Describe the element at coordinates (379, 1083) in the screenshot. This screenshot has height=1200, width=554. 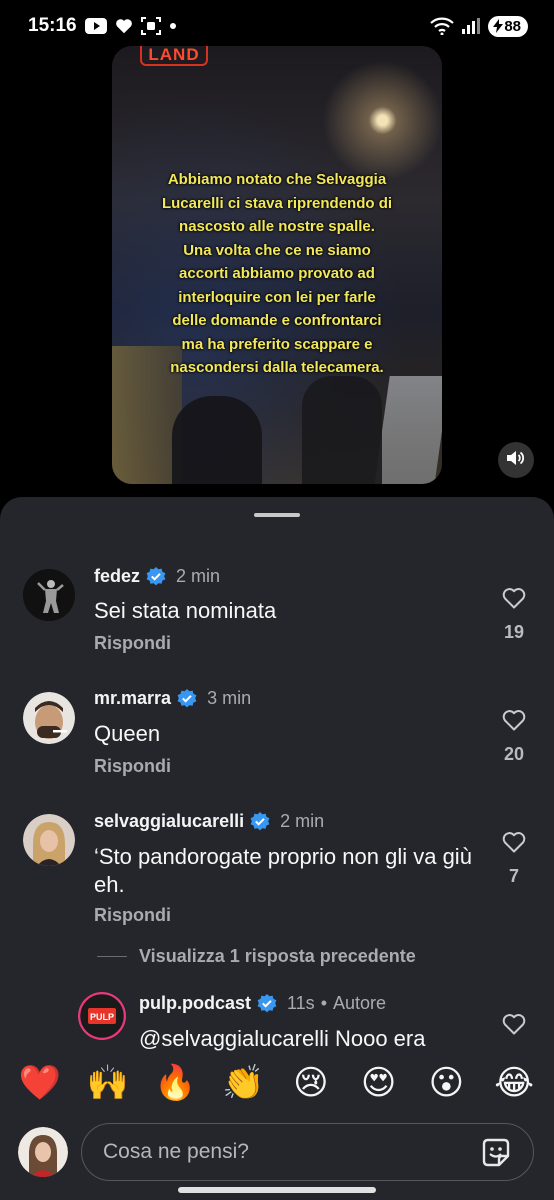
I see `emoji-heart-eyes: 😍` at that location.